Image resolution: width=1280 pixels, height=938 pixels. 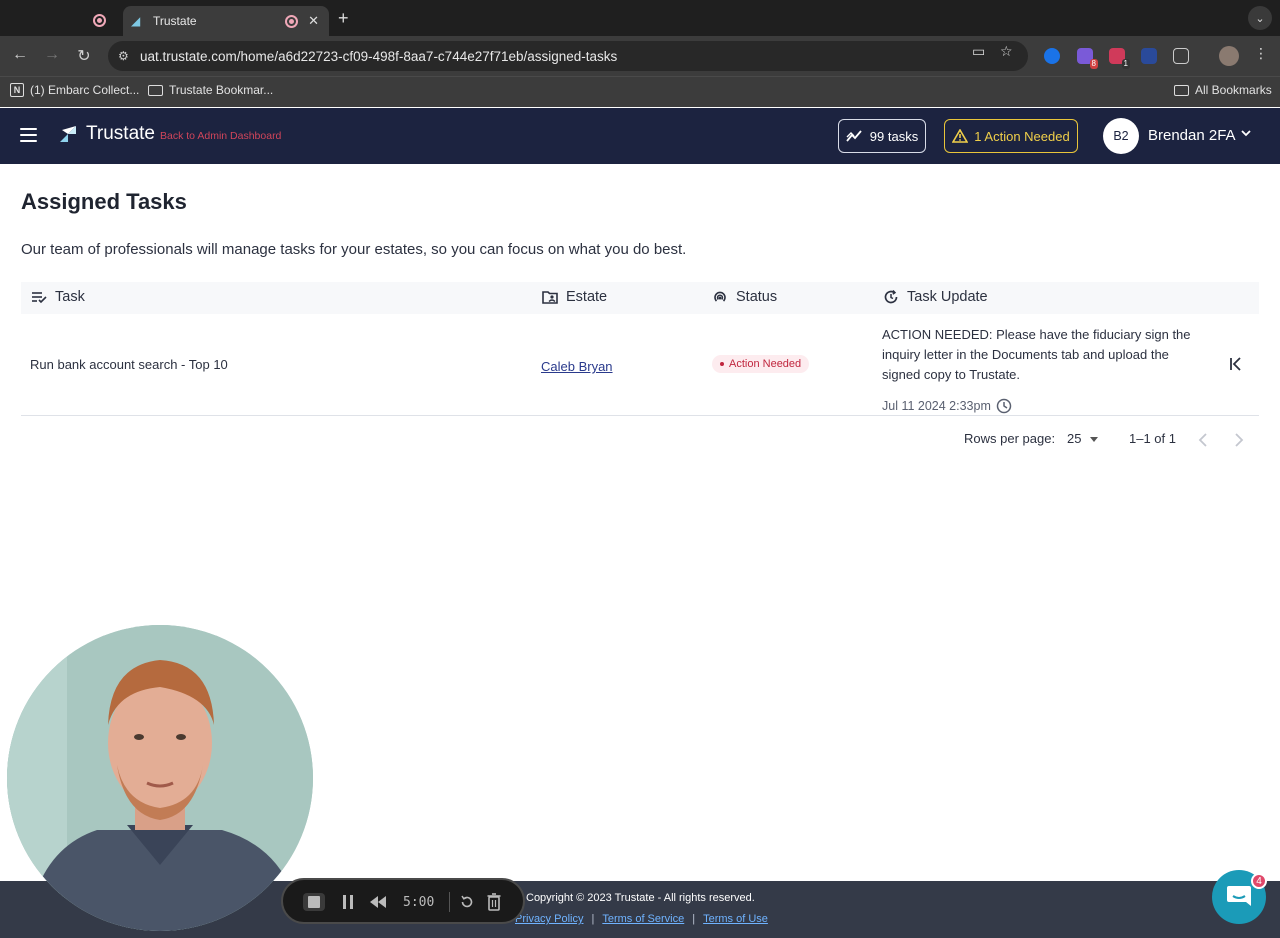 I want to click on camera-icon: ▭, so click(x=978, y=51).